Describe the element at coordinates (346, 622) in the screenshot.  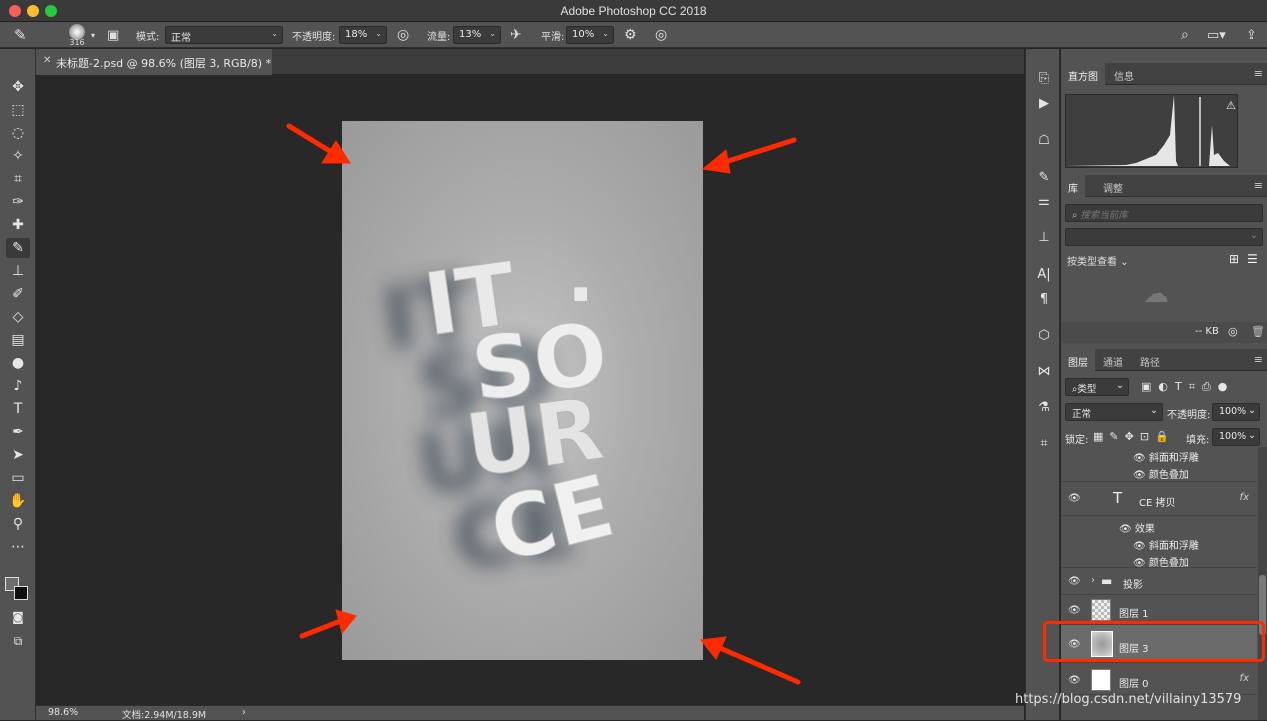
I see `arrow-bottom-left-head` at that location.